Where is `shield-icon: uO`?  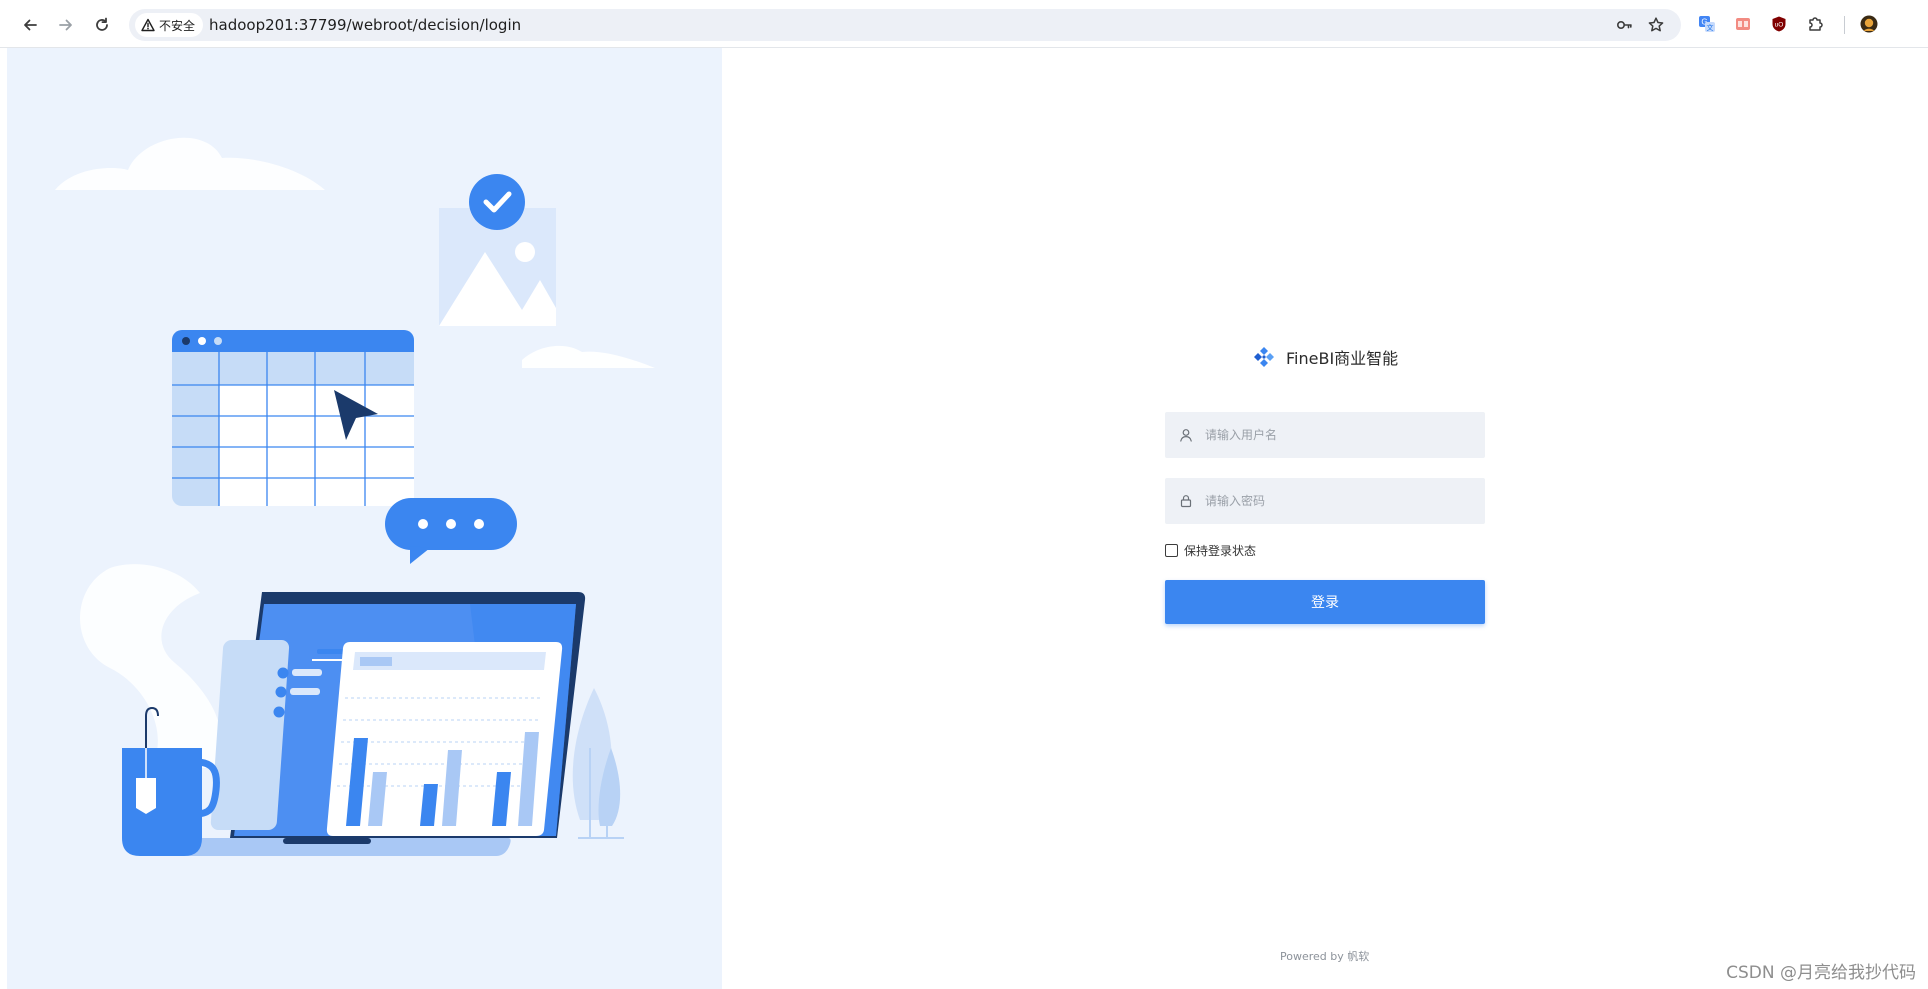
shield-icon: uO is located at coordinates (1779, 24).